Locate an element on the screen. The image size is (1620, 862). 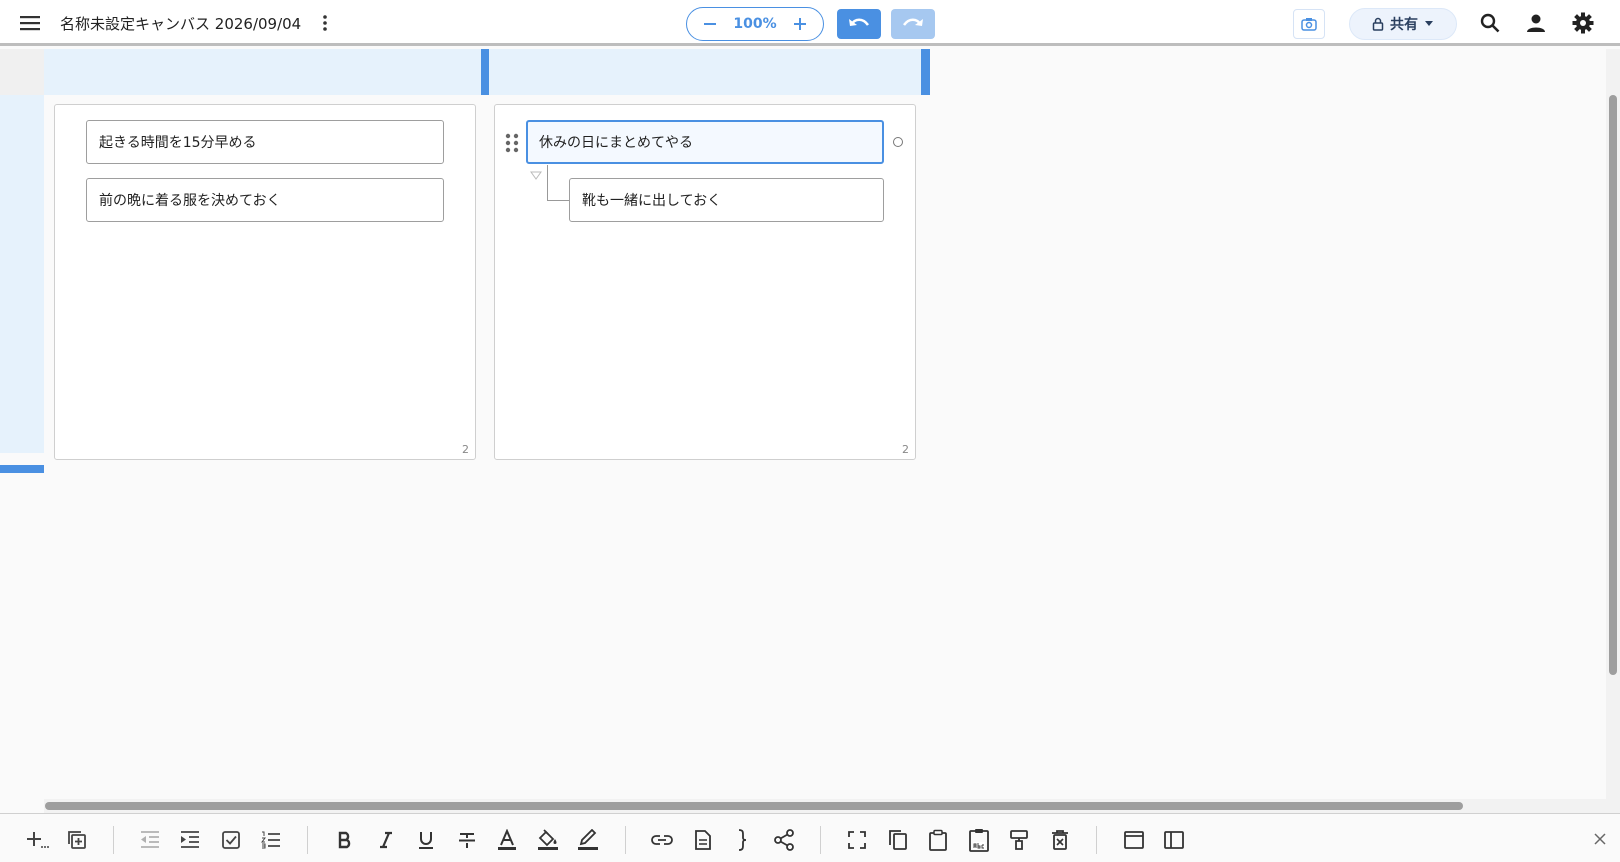
copy-icon is located at coordinates (898, 840).